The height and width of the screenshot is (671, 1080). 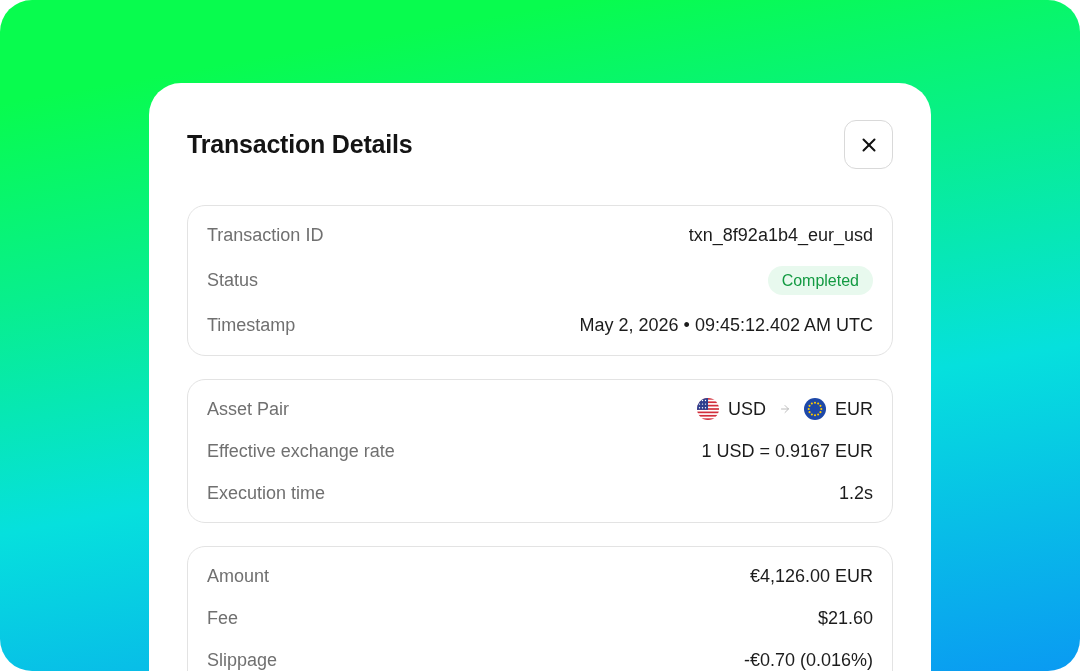 What do you see at coordinates (815, 409) in the screenshot?
I see `eu-flag-icon` at bounding box center [815, 409].